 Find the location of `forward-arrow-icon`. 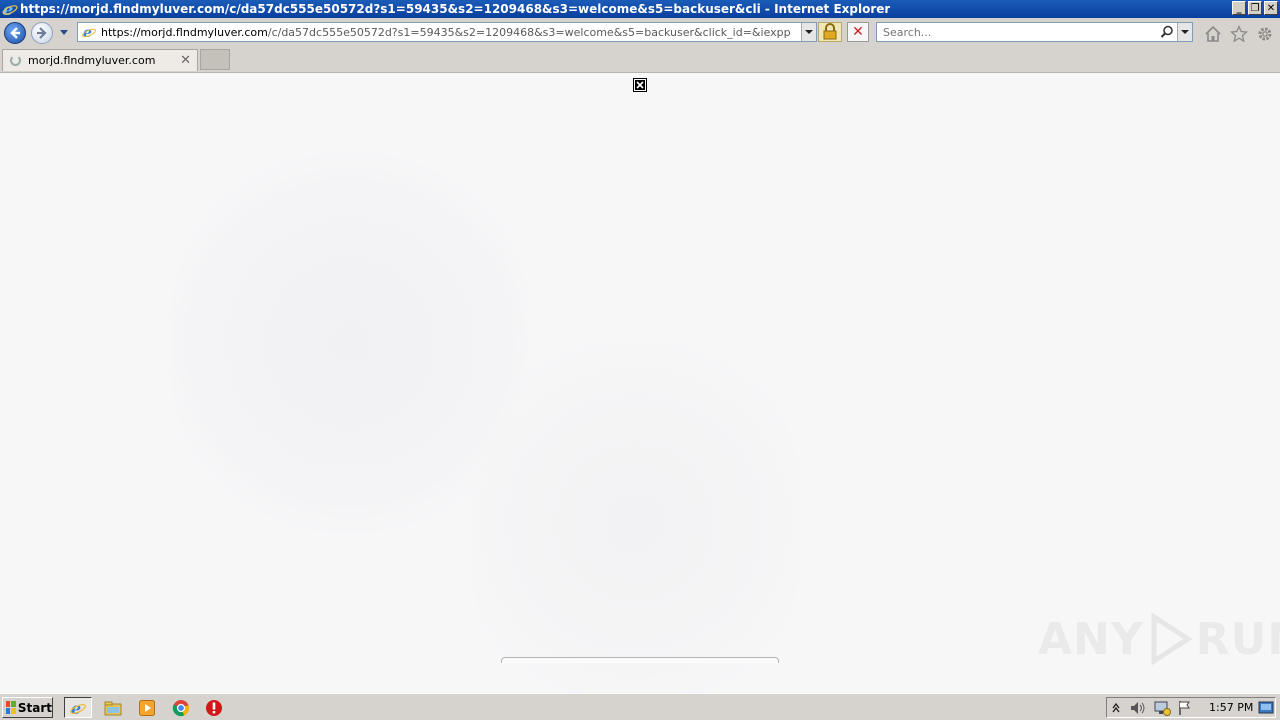

forward-arrow-icon is located at coordinates (42, 33).